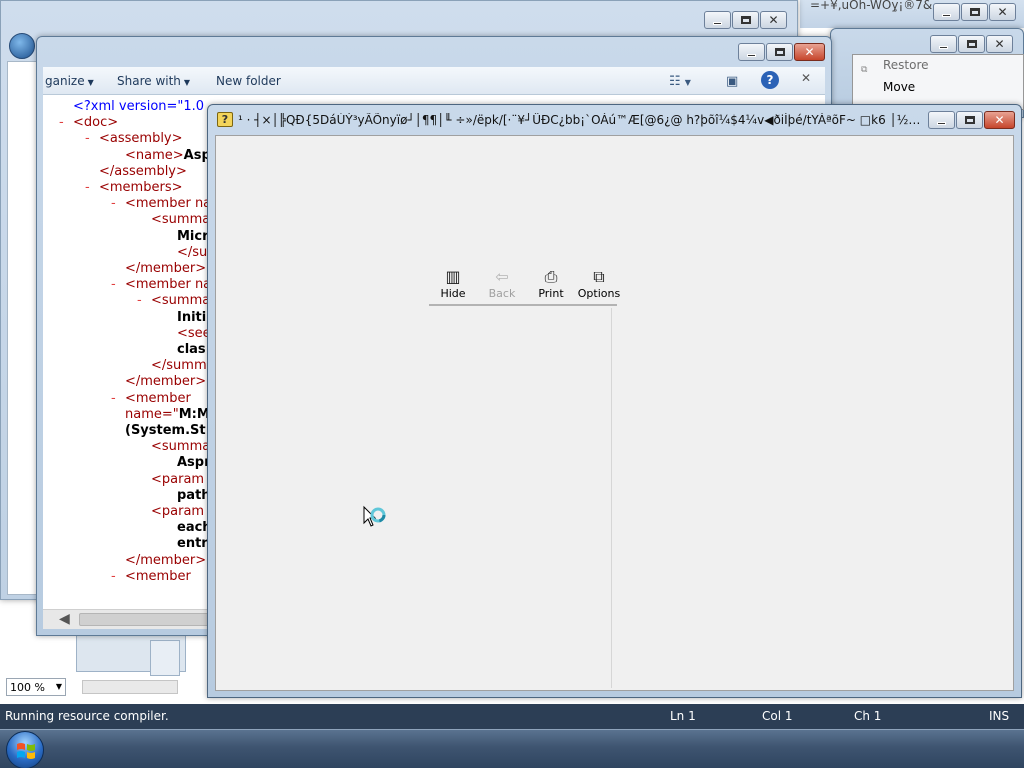 This screenshot has height=768, width=1024. Describe the element at coordinates (96, 123) in the screenshot. I see `xml-line: <doc>` at that location.